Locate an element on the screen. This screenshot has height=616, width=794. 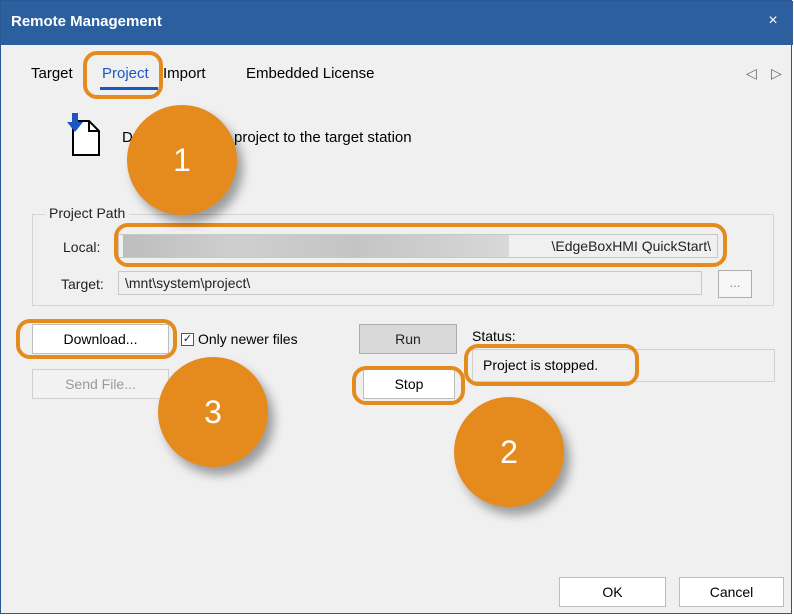
tab-project: Project is located at coordinates (125, 73).